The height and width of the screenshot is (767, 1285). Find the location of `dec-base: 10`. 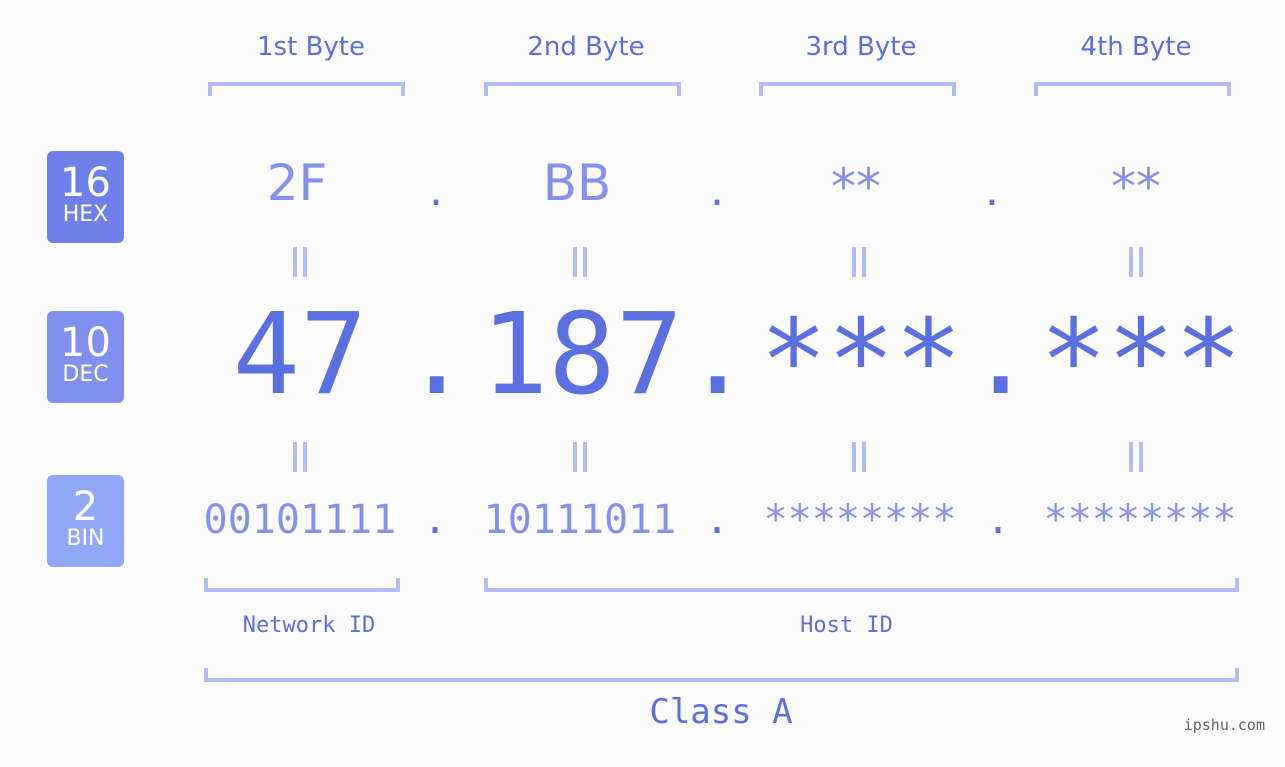

dec-base: 10 is located at coordinates (85, 343).